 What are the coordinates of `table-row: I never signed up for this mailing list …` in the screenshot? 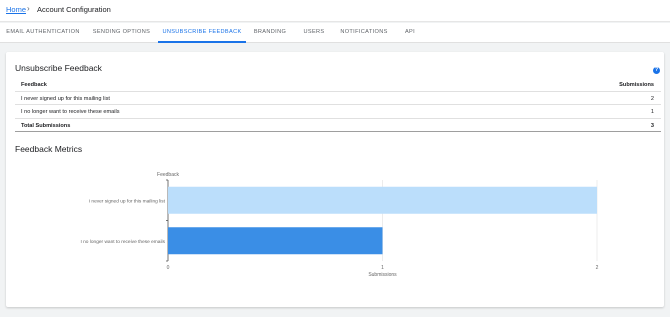 It's located at (338, 98).